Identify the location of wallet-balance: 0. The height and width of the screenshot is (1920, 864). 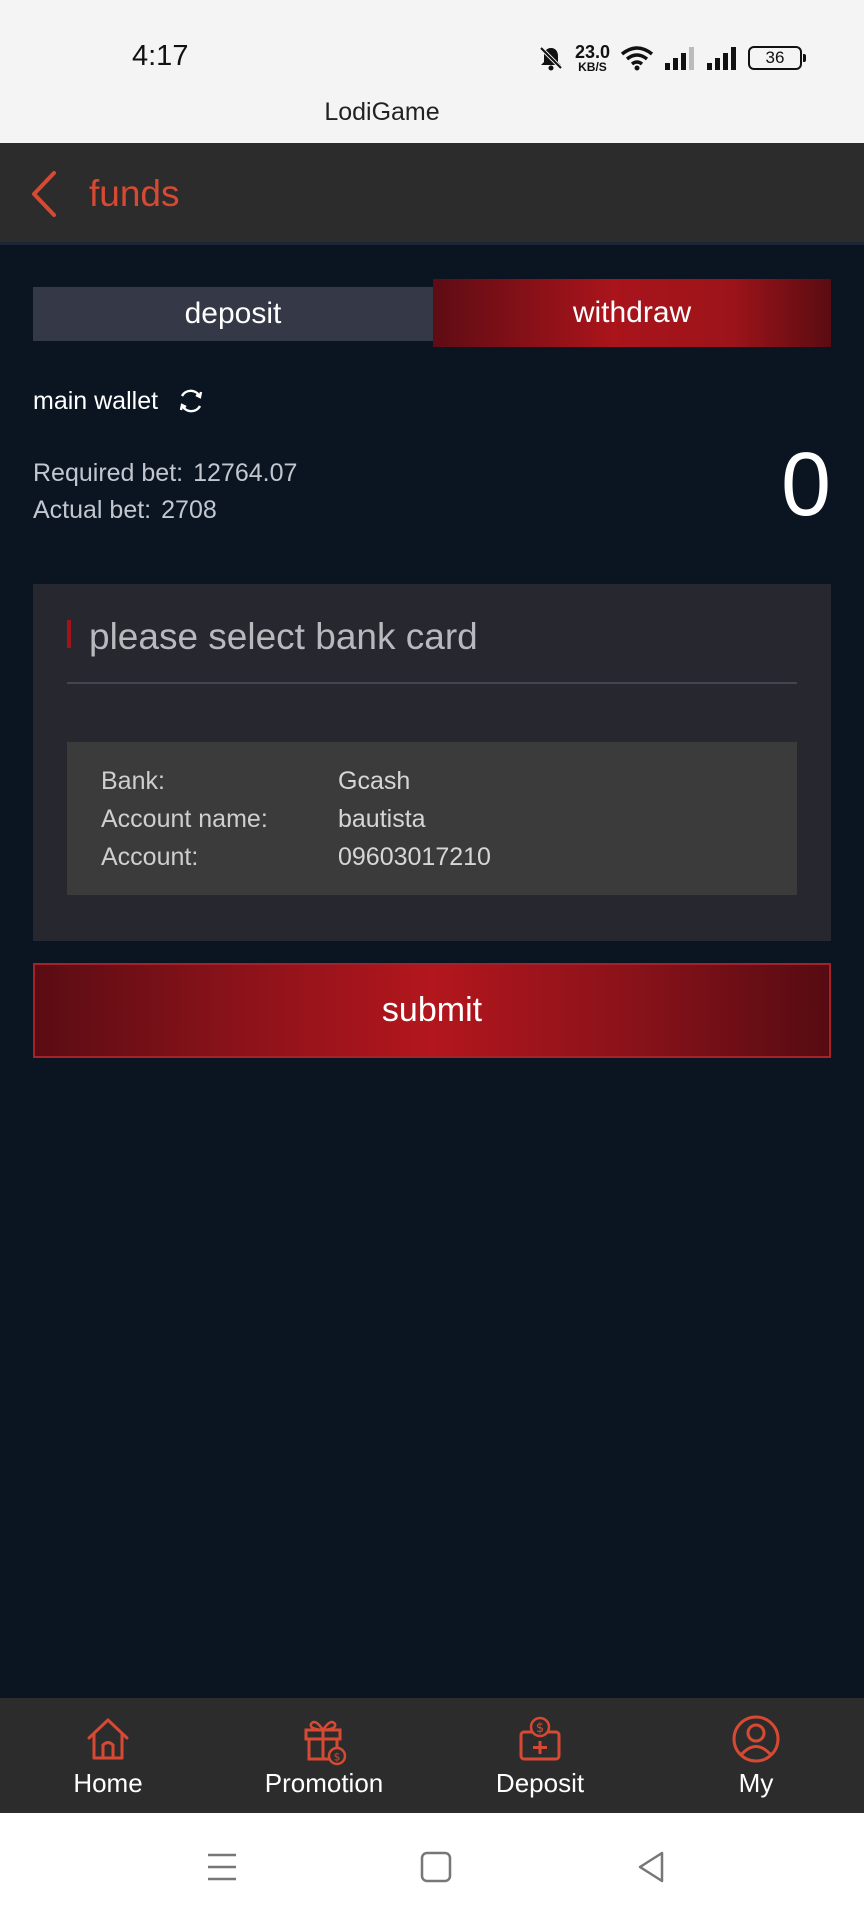
(805, 485).